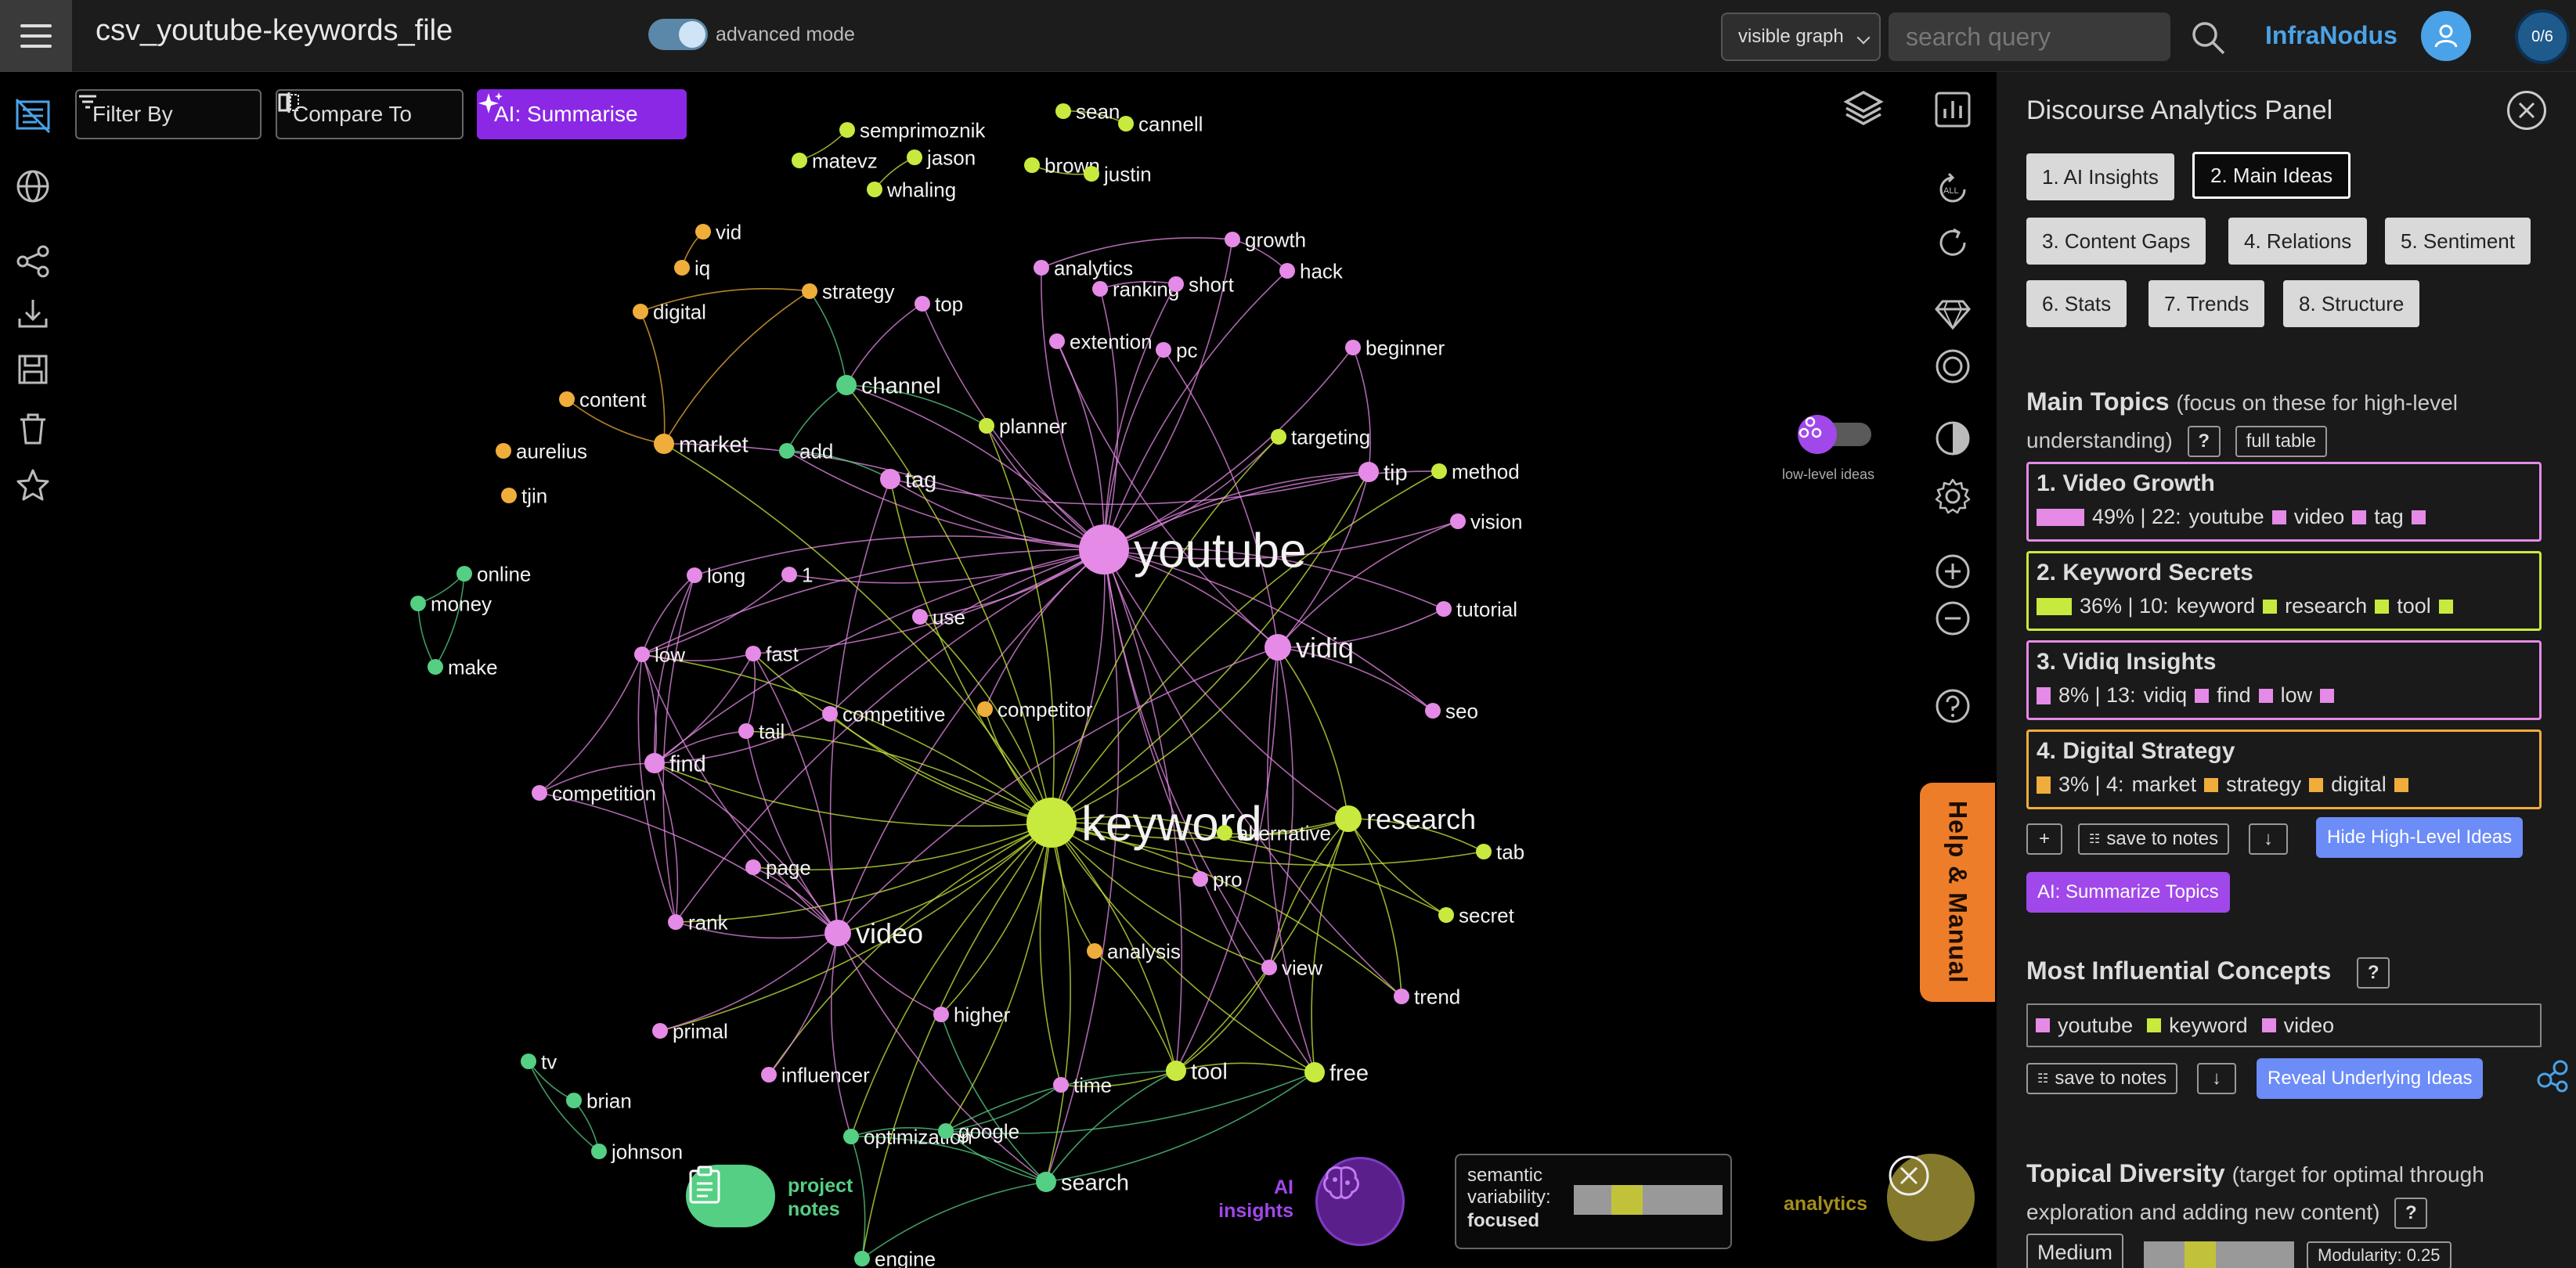  What do you see at coordinates (2208, 37) in the screenshot?
I see `search-icon` at bounding box center [2208, 37].